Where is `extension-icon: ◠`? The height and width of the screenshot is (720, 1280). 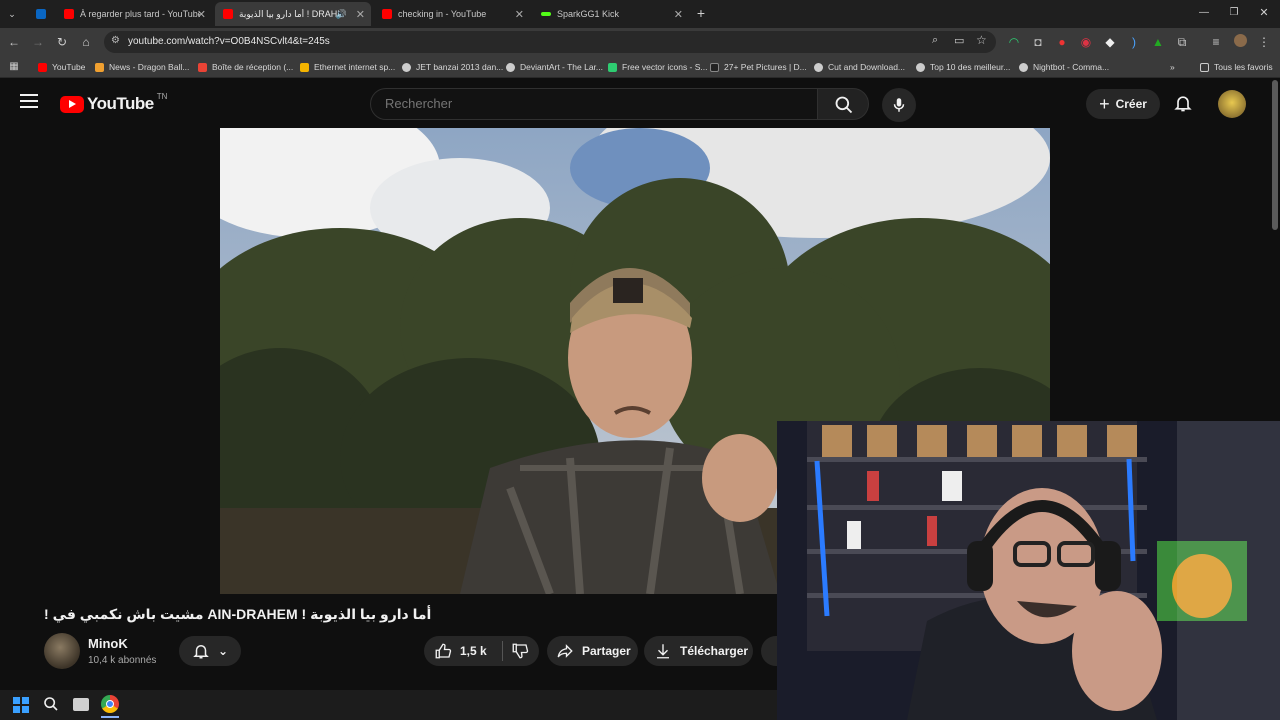
extension-icon: ◠ is located at coordinates (1014, 42).